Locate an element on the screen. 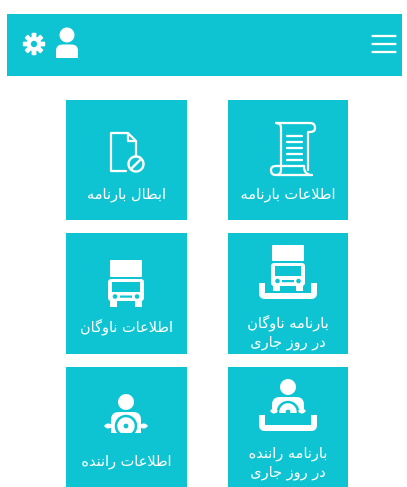 The height and width of the screenshot is (487, 407). user-icon is located at coordinates (67, 43).